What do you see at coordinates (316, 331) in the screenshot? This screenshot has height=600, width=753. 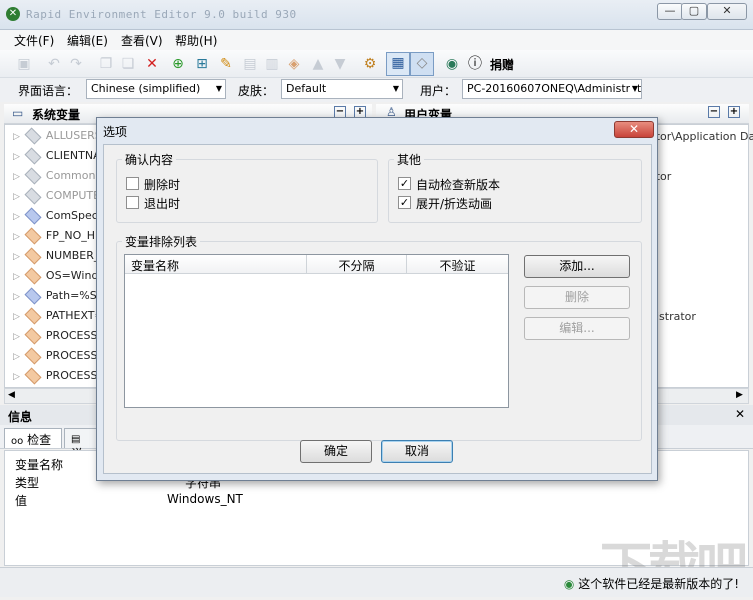 I see `exclude-table: 变量名称 不分隔 不验证` at bounding box center [316, 331].